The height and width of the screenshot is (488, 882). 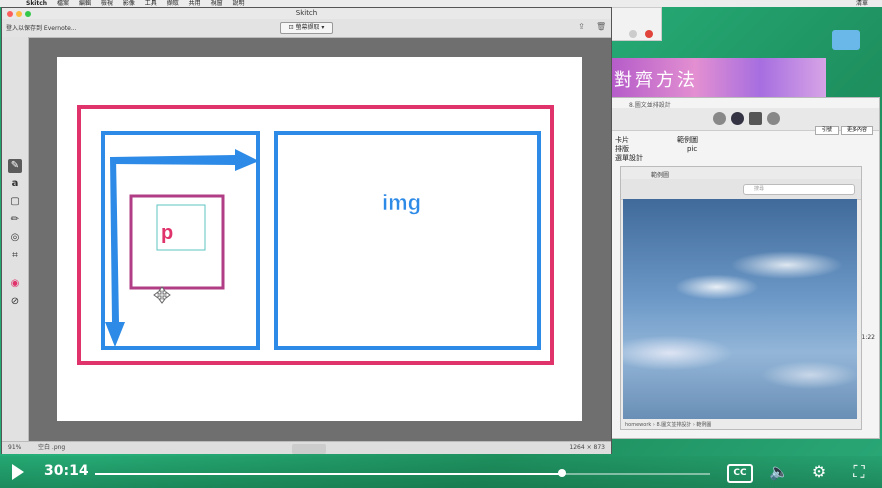 What do you see at coordinates (195, 3) in the screenshot?
I see `menu-share: 共用` at bounding box center [195, 3].